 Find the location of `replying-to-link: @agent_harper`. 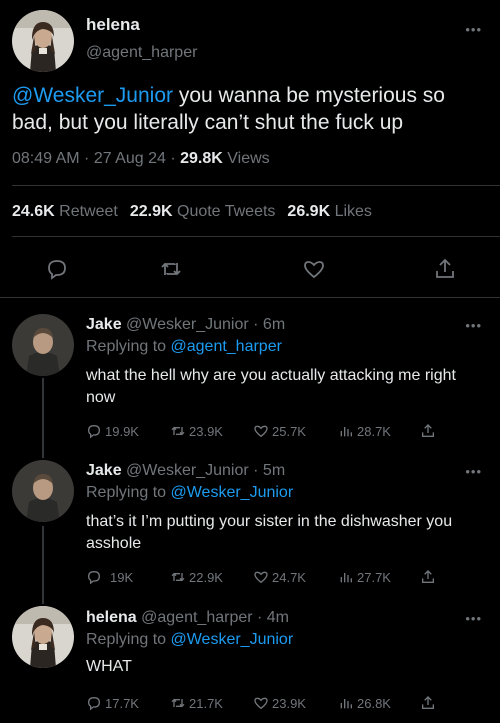

replying-to-link: @agent_harper is located at coordinates (226, 346).